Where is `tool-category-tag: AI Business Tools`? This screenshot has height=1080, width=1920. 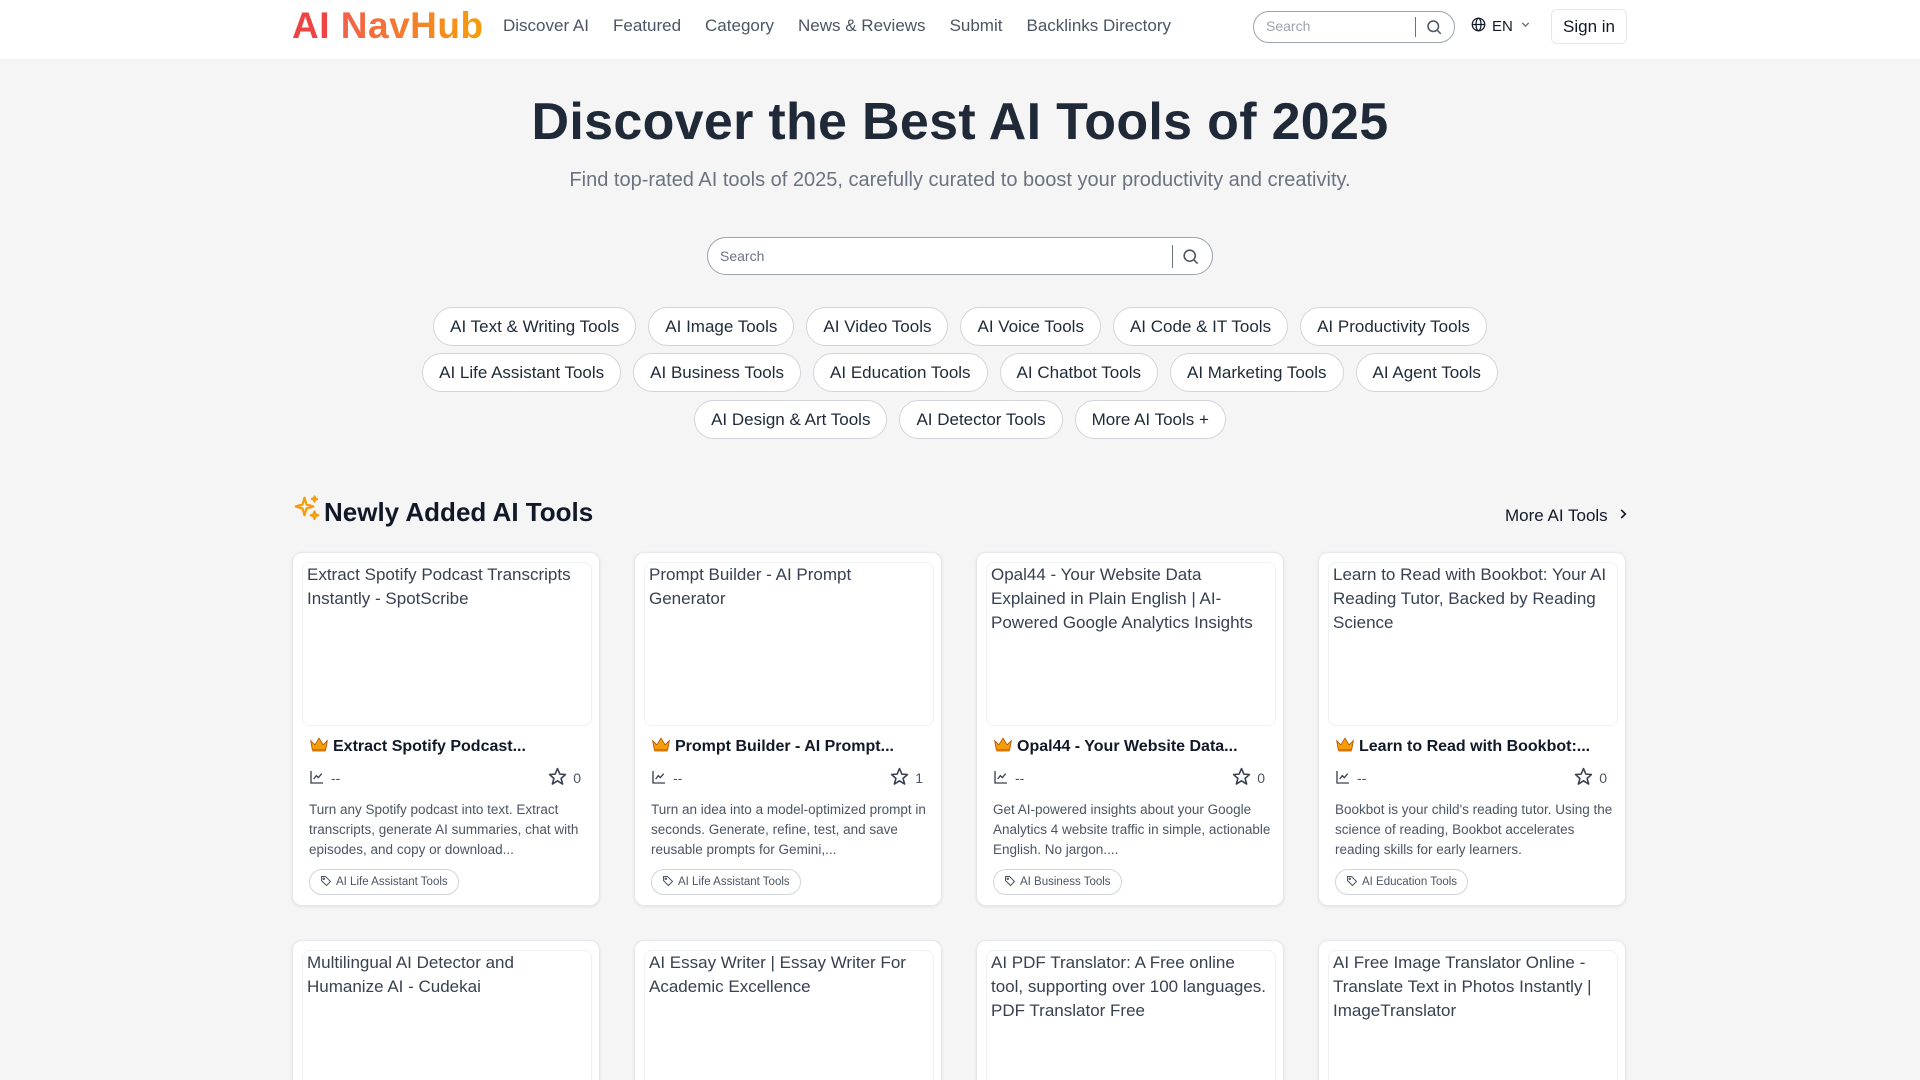
tool-category-tag: AI Business Tools is located at coordinates (1057, 882).